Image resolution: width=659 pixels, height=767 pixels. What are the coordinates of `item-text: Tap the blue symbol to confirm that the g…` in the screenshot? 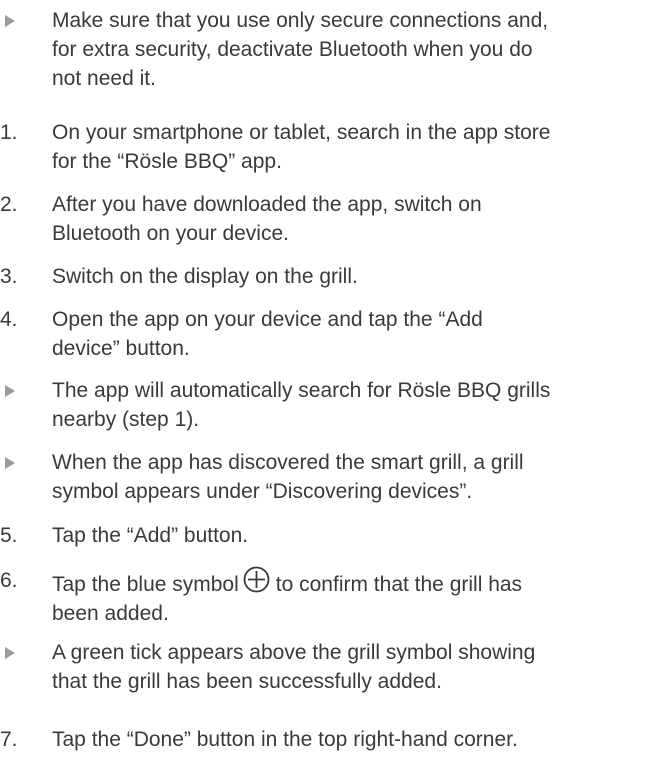 It's located at (354, 597).